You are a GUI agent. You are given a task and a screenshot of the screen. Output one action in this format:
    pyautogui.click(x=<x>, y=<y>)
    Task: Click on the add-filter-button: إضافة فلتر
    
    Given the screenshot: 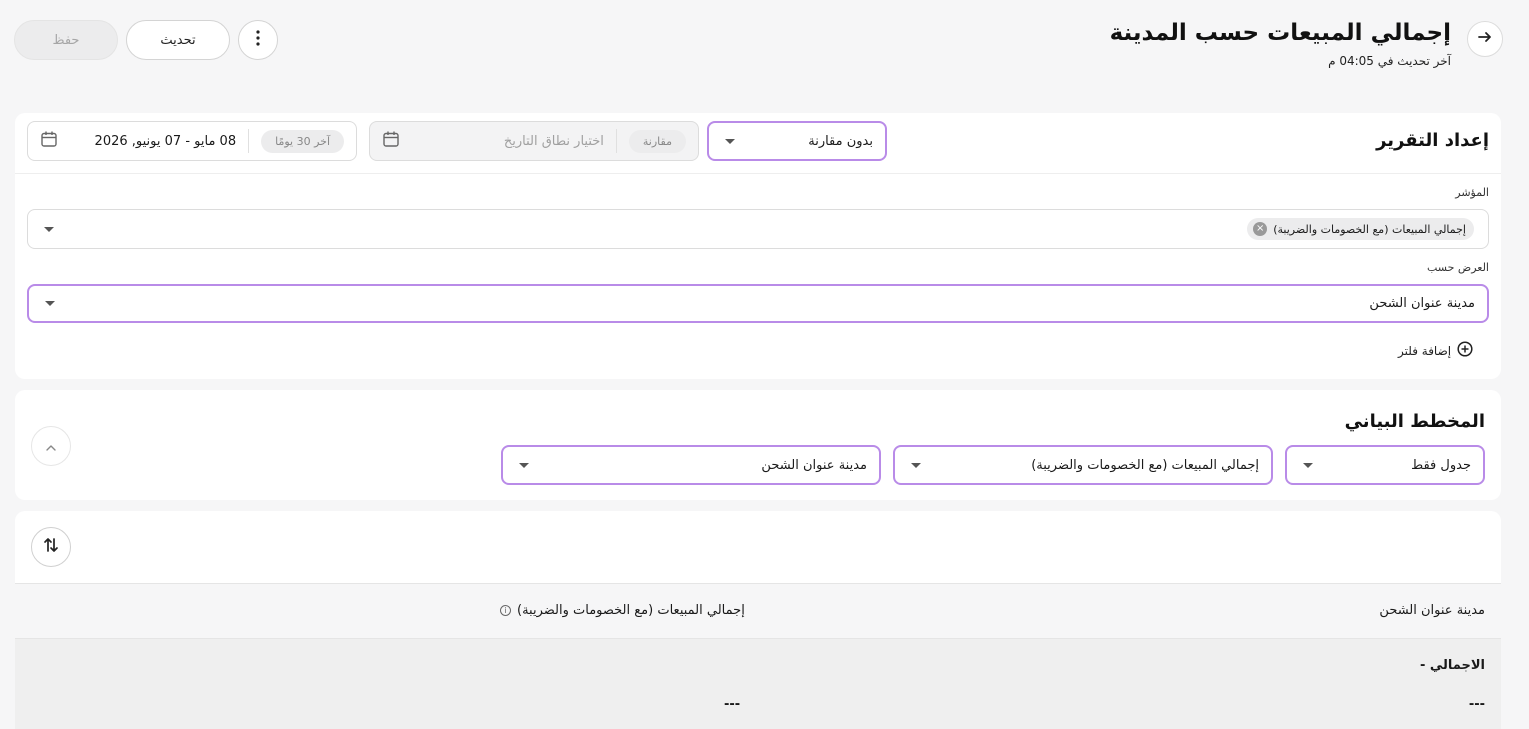 What is the action you would take?
    pyautogui.click(x=1435, y=351)
    